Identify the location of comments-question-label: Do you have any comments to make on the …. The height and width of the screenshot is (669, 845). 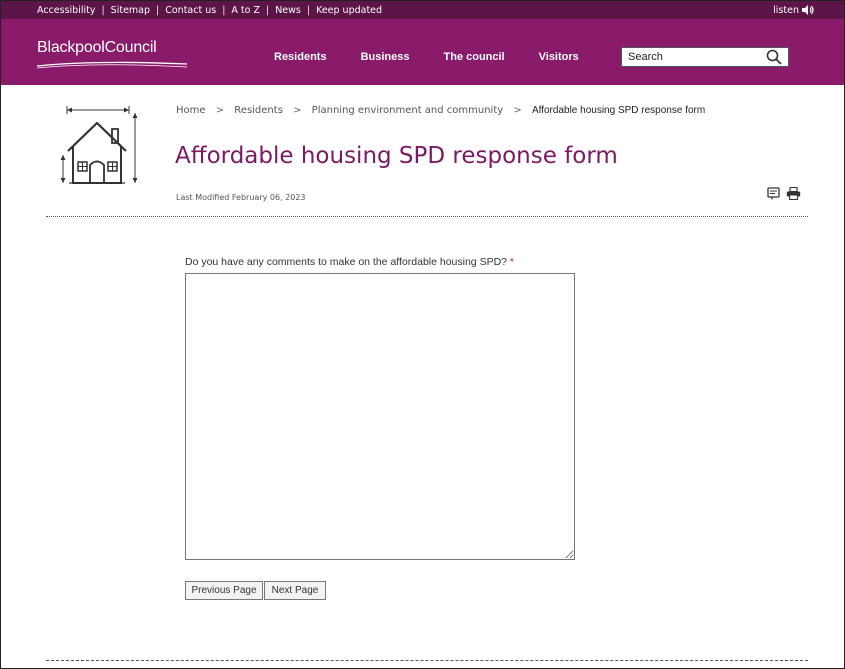
(349, 262).